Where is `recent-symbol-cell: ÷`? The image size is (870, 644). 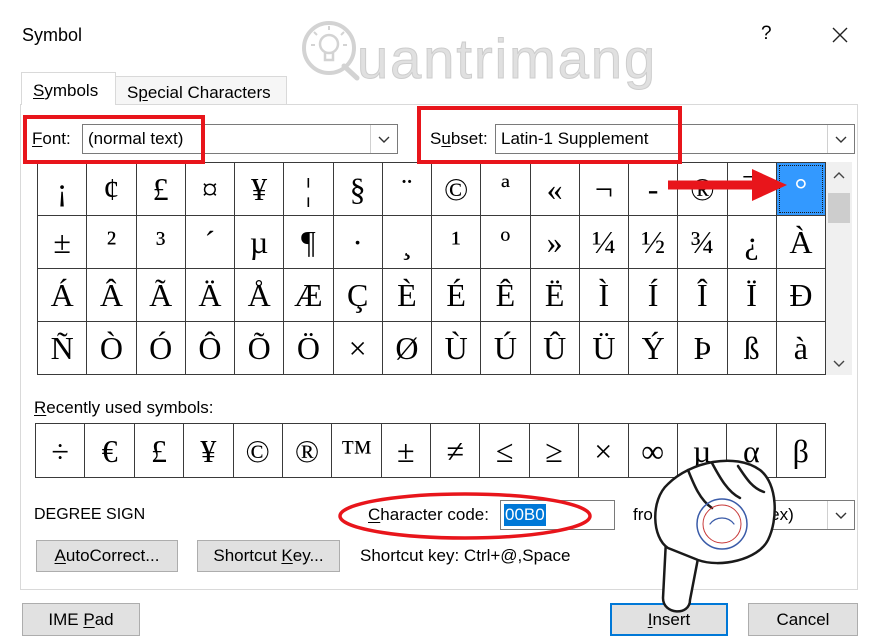
recent-symbol-cell: ÷ is located at coordinates (60, 450).